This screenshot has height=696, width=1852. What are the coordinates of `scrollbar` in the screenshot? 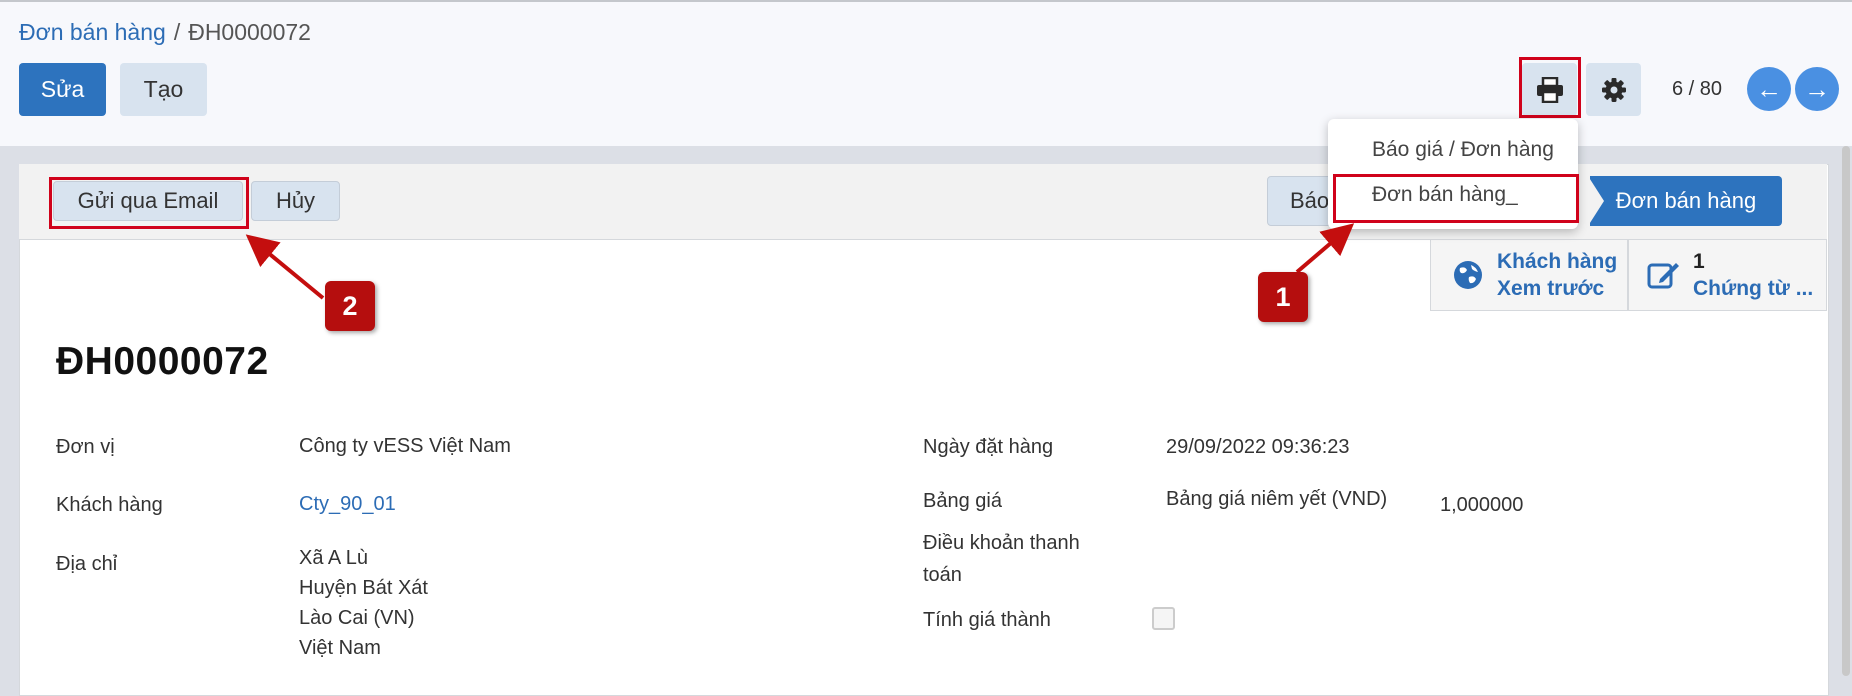 It's located at (1846, 411).